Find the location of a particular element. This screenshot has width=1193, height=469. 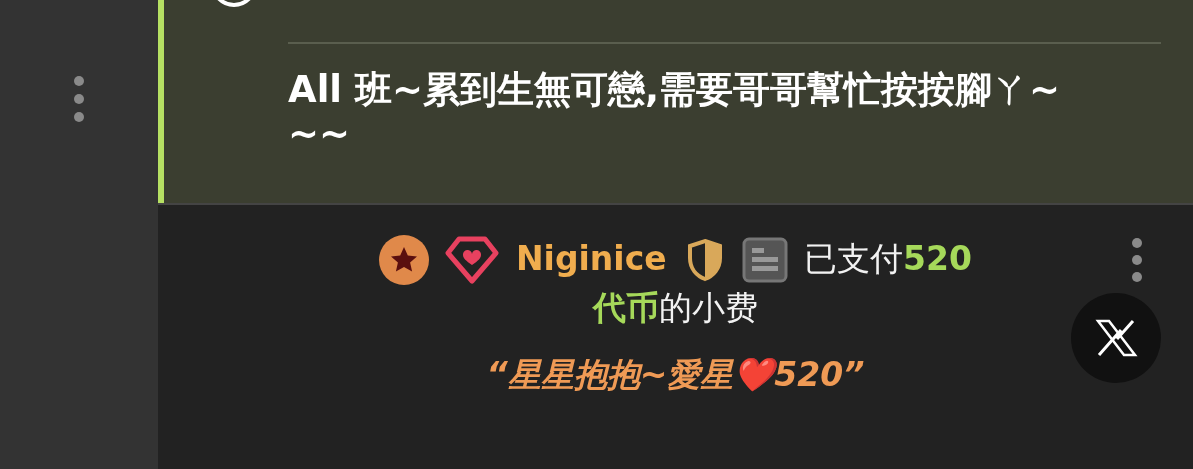

logo-icon is located at coordinates (1116, 338).